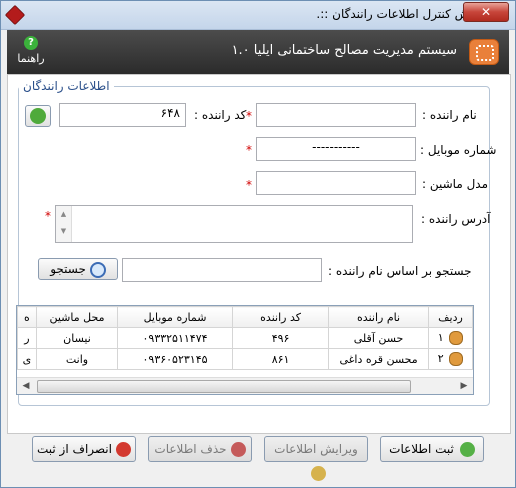 This screenshot has width=516, height=488. What do you see at coordinates (27, 359) in the screenshot?
I see `table-cell: ی` at bounding box center [27, 359].